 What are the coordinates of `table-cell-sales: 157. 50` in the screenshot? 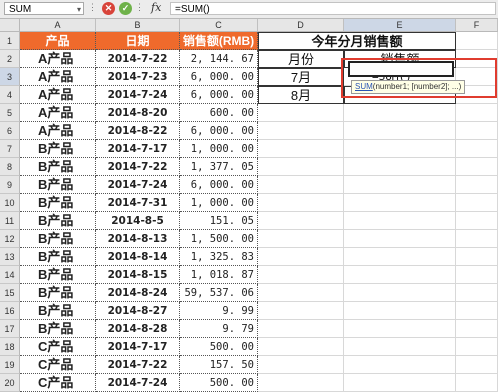 It's located at (219, 365).